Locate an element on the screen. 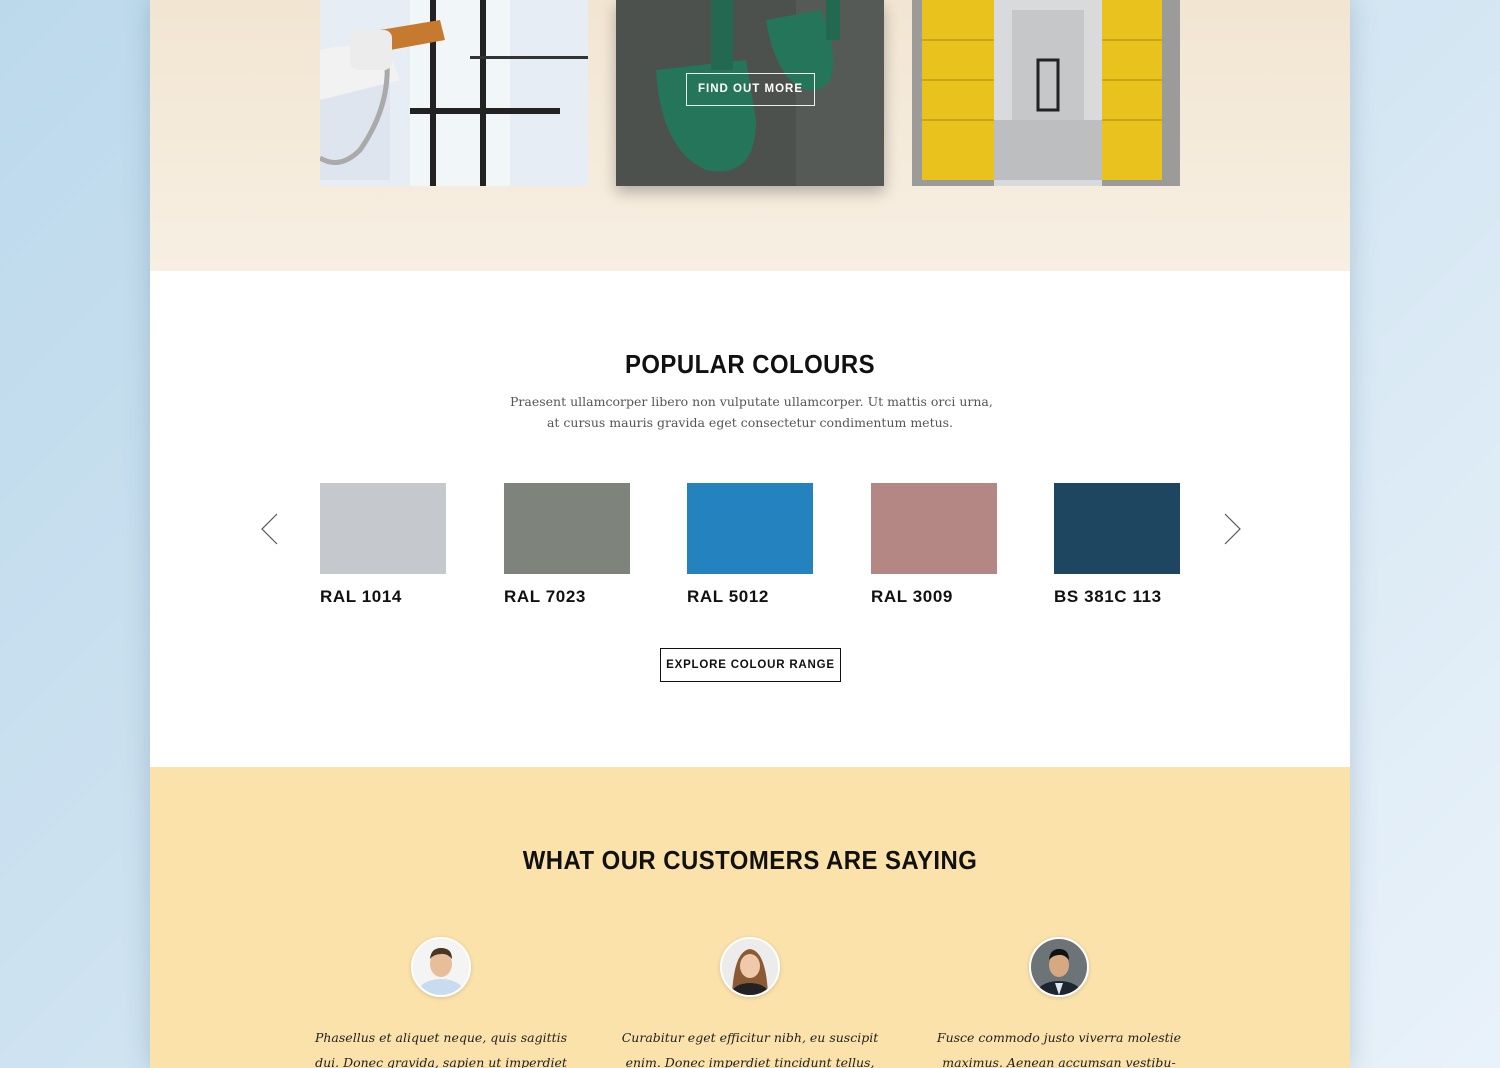  spray-gun-illustration is located at coordinates (454, 93).